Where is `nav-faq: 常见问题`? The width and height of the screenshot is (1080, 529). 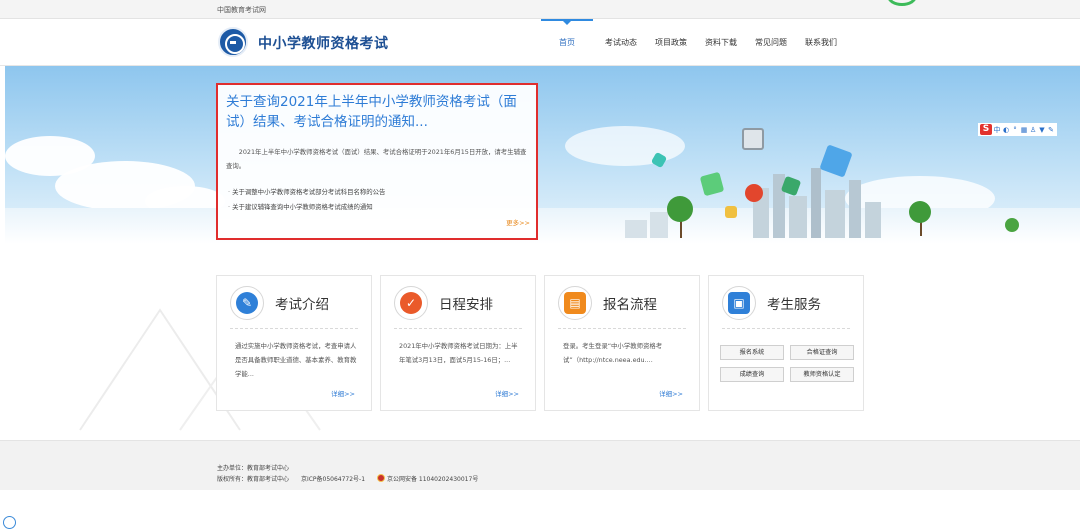 nav-faq: 常见问题 is located at coordinates (771, 42).